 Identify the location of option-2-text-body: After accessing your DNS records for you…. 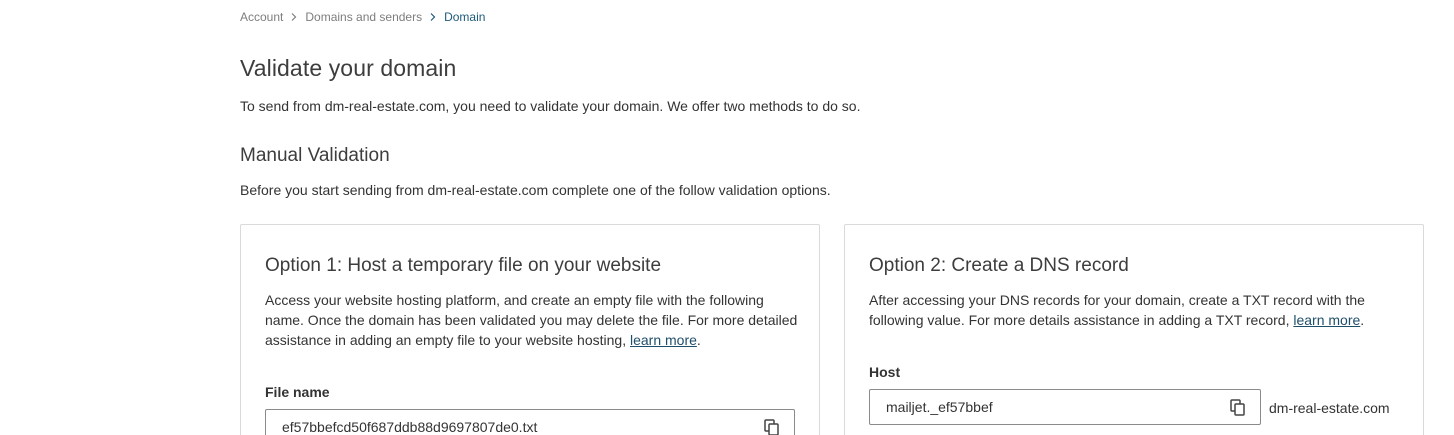
(1117, 310).